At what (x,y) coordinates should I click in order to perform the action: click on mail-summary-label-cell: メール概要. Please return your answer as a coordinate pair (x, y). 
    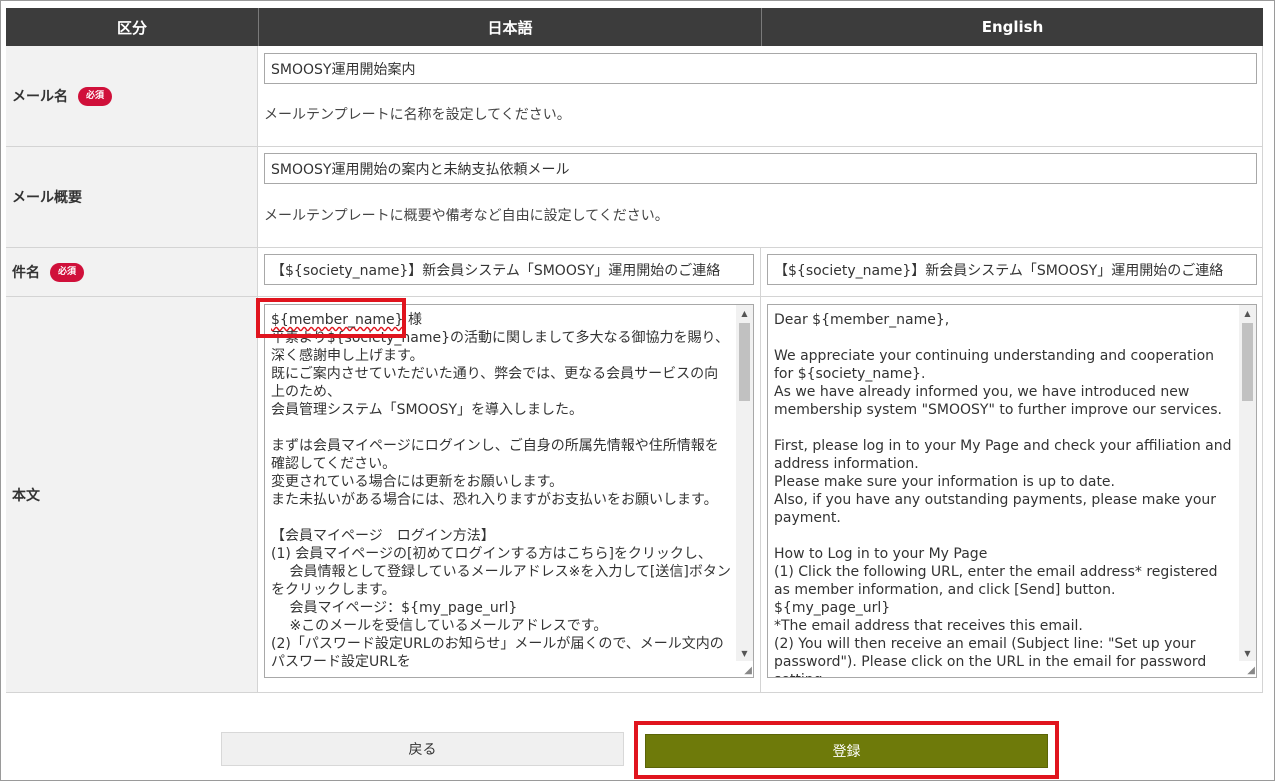
    Looking at the image, I should click on (132, 197).